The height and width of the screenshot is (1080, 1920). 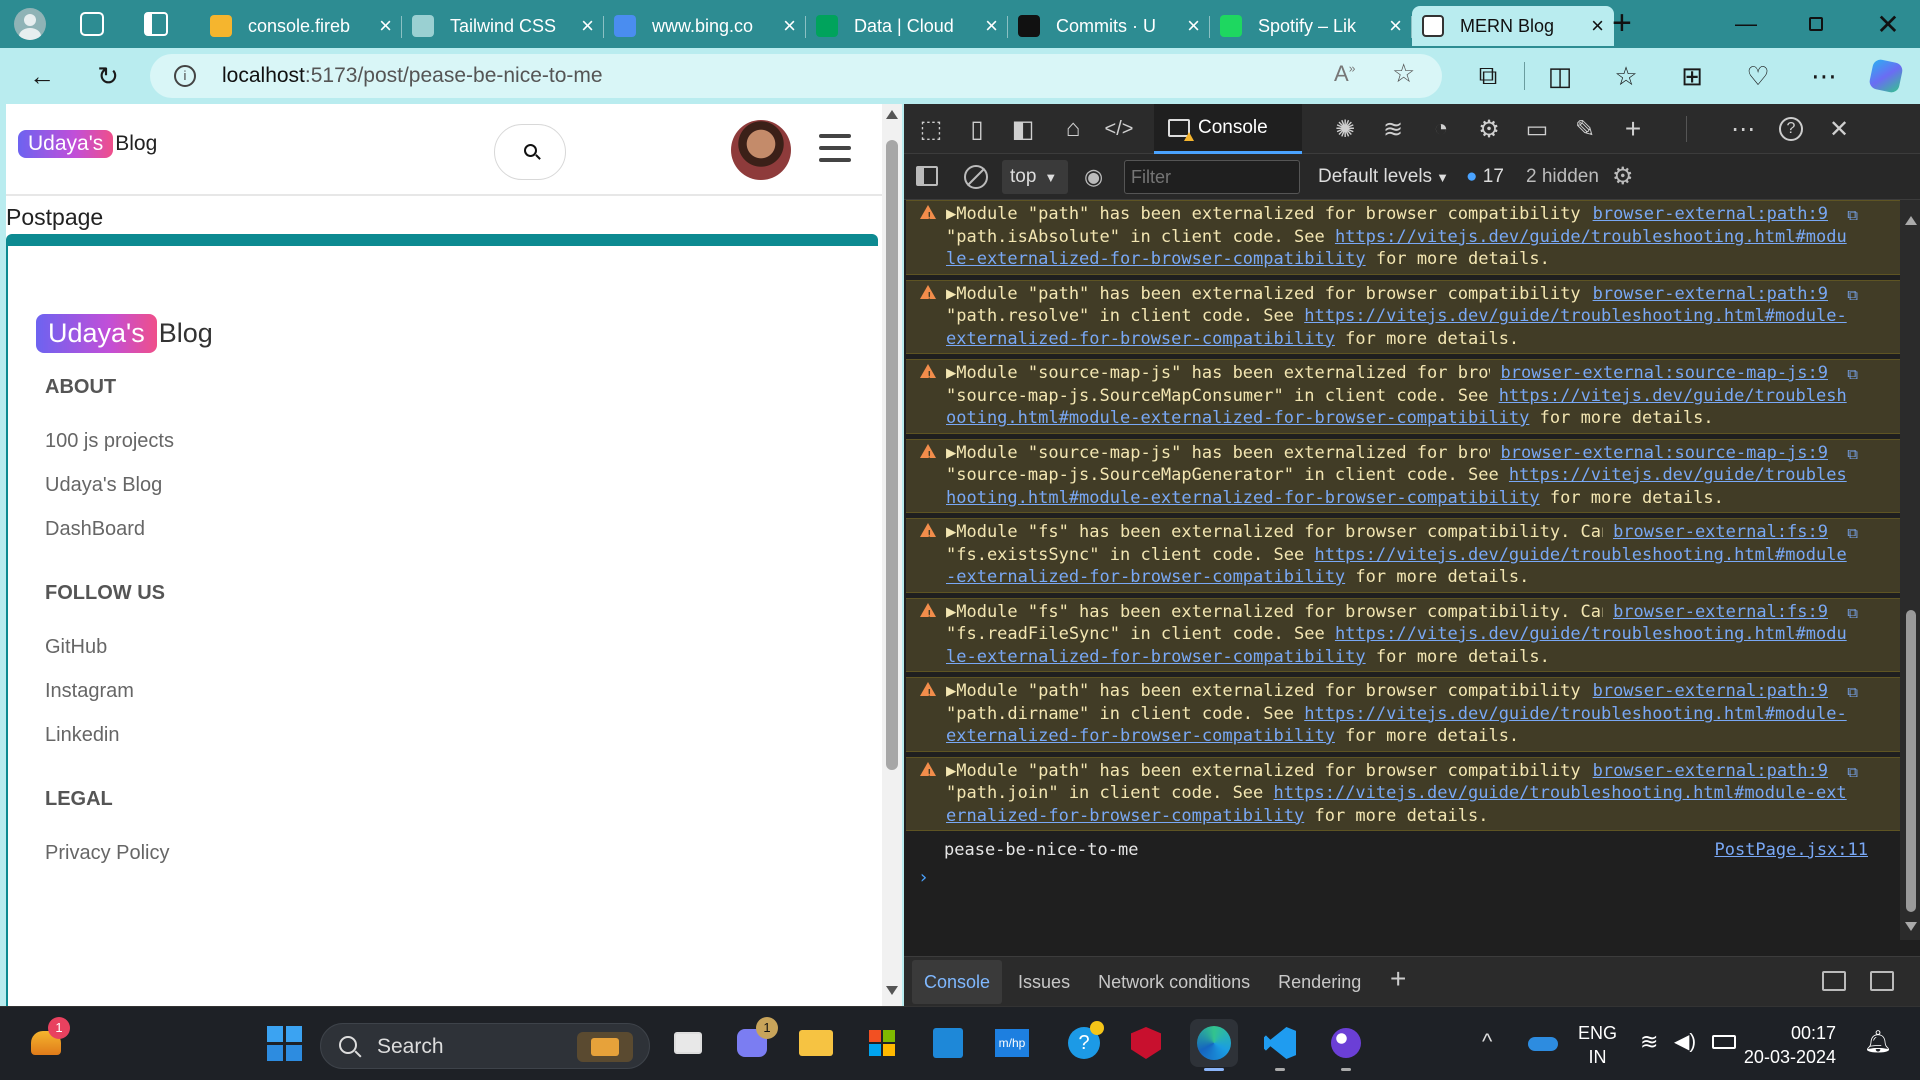 I want to click on context-selector: top ▼, so click(x=1035, y=177).